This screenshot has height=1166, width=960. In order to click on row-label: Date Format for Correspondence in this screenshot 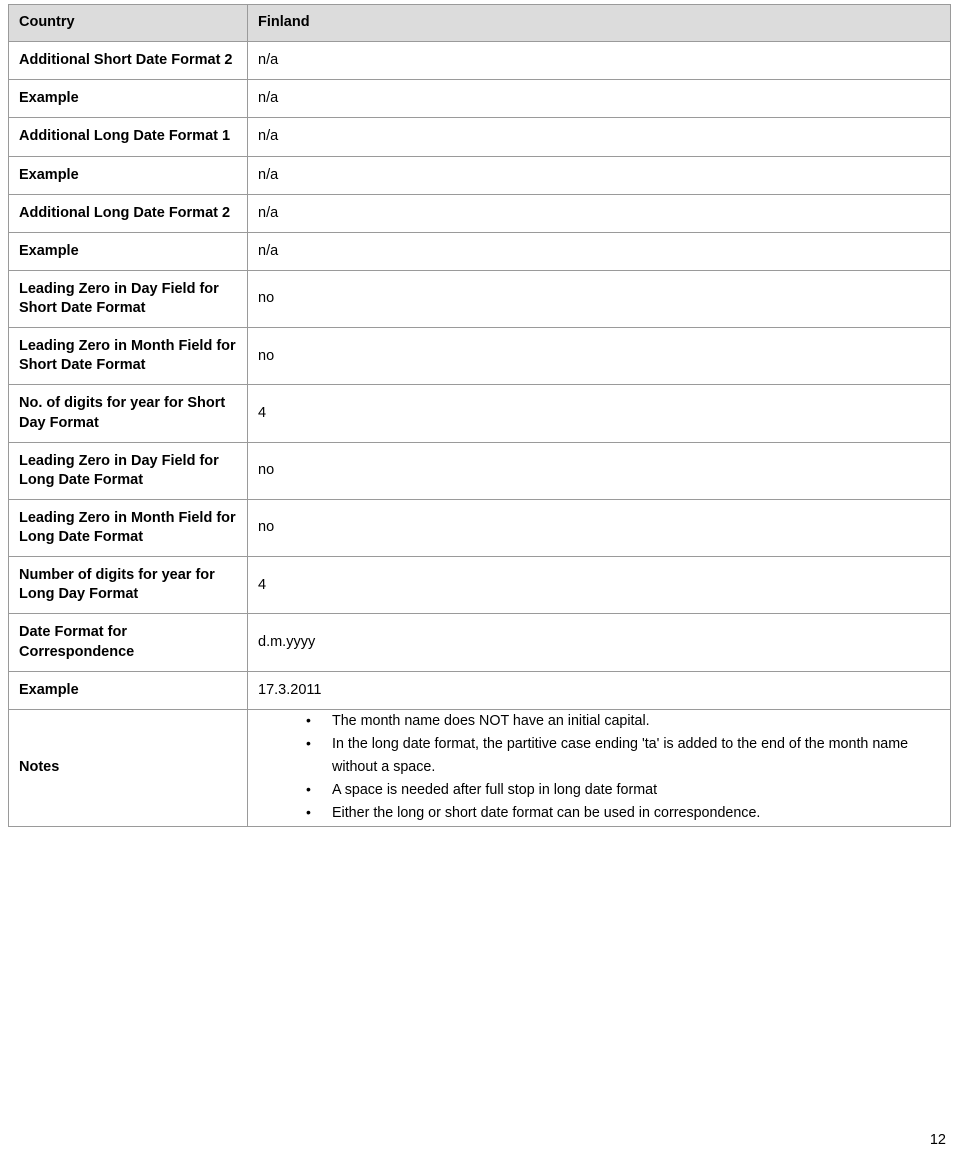, I will do `click(77, 642)`.